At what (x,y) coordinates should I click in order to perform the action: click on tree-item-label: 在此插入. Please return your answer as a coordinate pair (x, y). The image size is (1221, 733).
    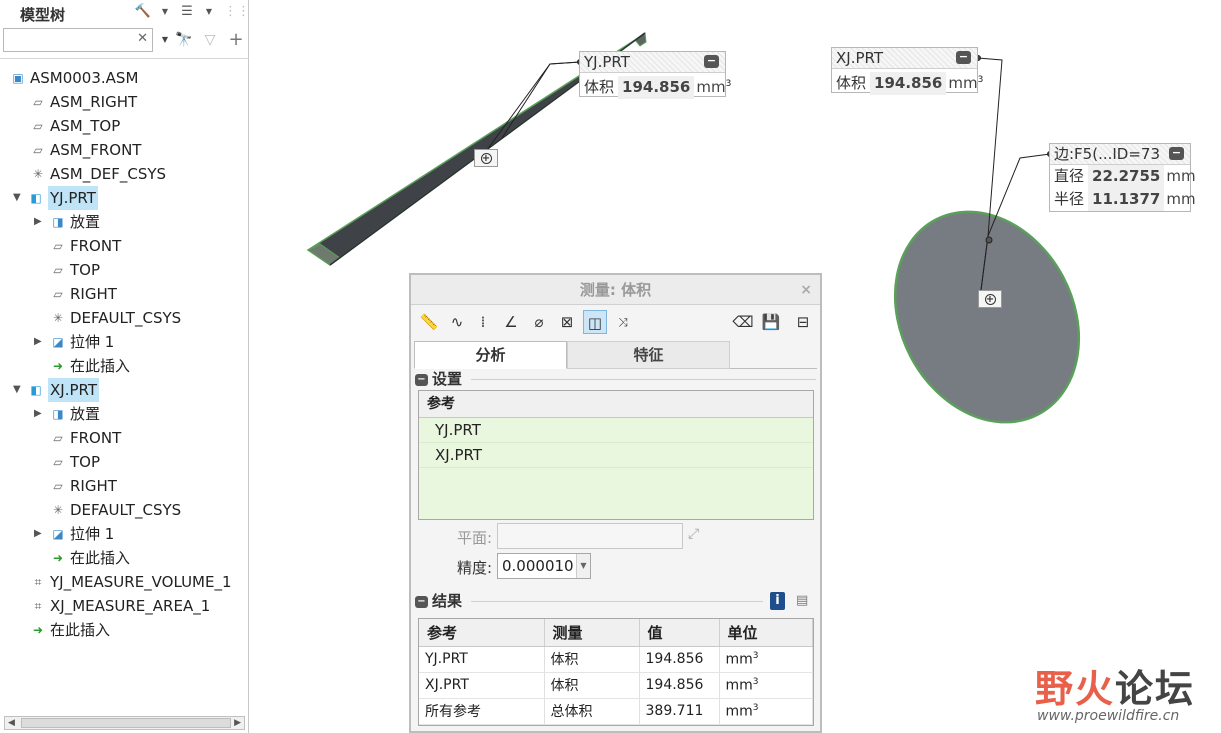
    Looking at the image, I should click on (100, 366).